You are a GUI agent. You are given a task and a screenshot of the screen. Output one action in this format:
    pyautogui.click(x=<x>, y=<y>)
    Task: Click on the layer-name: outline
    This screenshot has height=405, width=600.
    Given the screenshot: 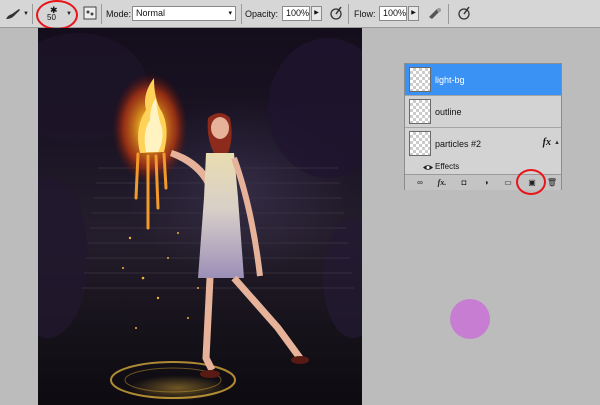 What is the action you would take?
    pyautogui.click(x=448, y=112)
    